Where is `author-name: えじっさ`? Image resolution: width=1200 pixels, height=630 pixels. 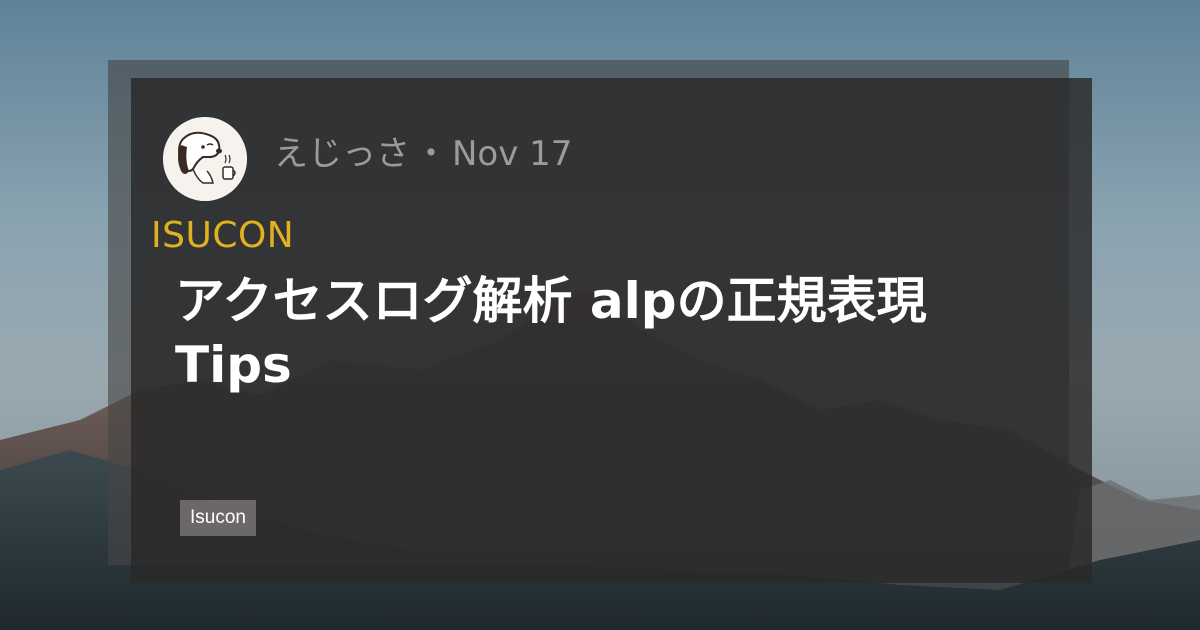
author-name: えじっさ is located at coordinates (342, 154).